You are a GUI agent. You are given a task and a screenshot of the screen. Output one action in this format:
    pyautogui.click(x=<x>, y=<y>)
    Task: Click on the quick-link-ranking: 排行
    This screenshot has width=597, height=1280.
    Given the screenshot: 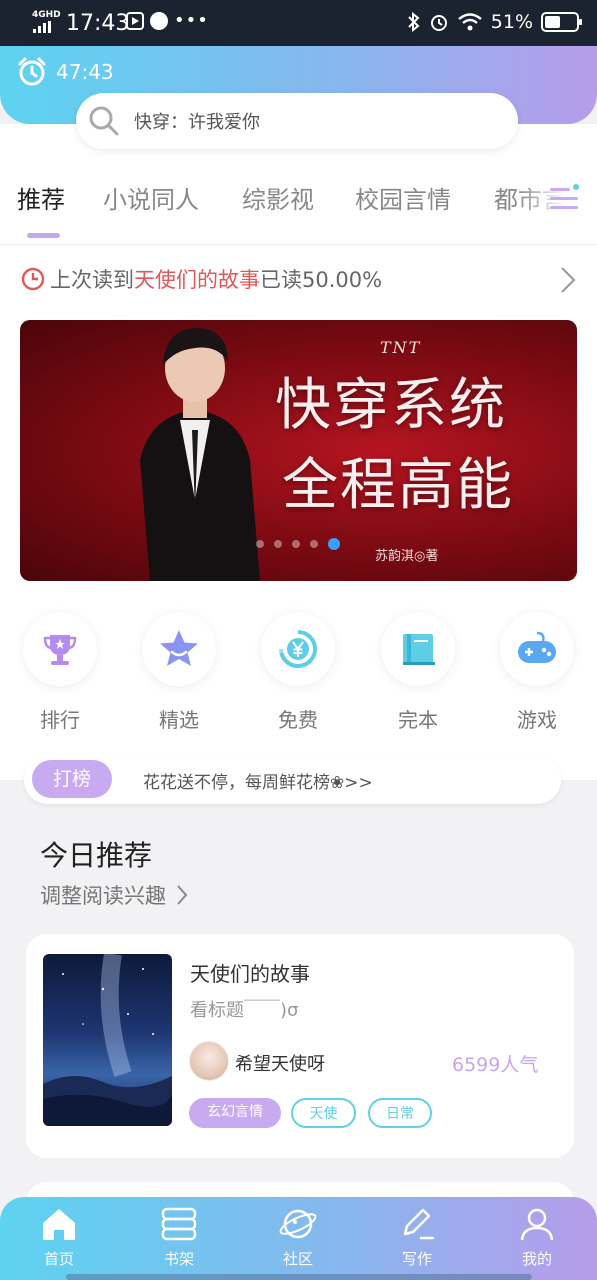 What is the action you would take?
    pyautogui.click(x=60, y=672)
    